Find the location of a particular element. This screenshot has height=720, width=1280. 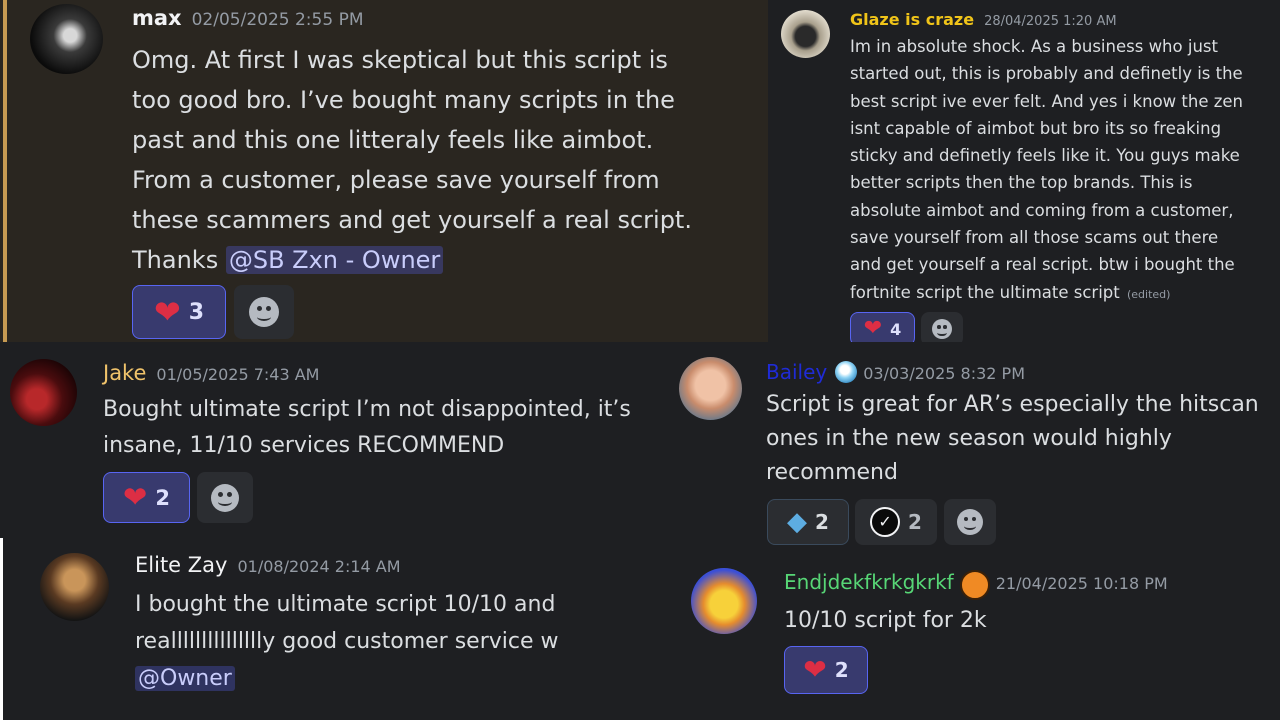

message-line: @Owner is located at coordinates (395, 678).